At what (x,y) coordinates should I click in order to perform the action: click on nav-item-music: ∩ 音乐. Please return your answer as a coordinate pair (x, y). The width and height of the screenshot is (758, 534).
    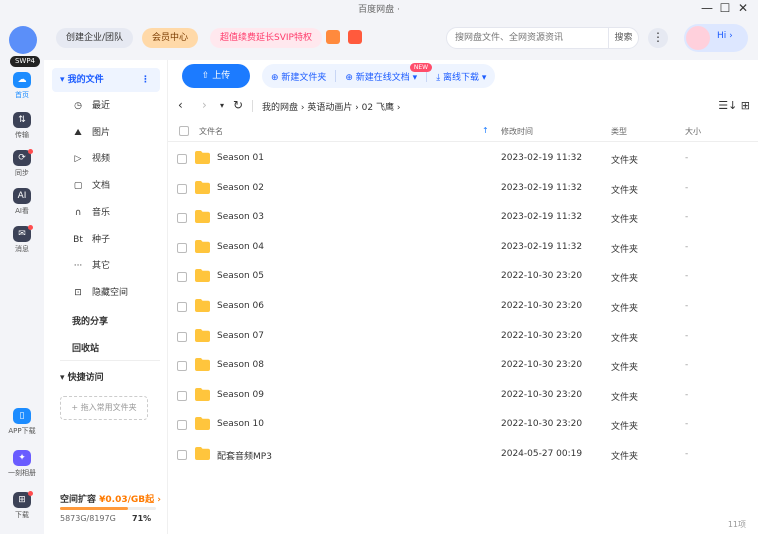
    Looking at the image, I should click on (117, 213).